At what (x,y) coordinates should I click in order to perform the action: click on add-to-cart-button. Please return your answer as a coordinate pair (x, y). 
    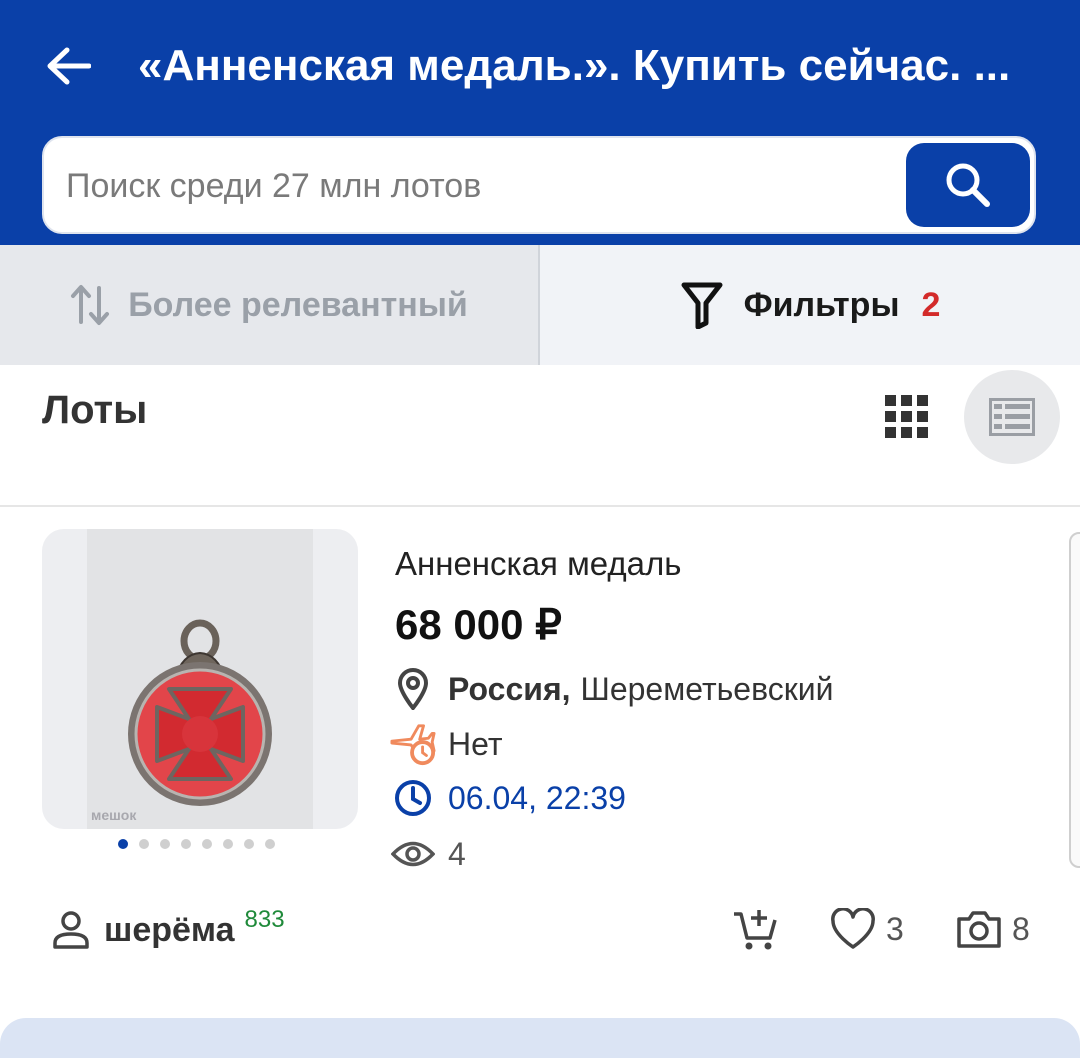
    Looking at the image, I should click on (755, 929).